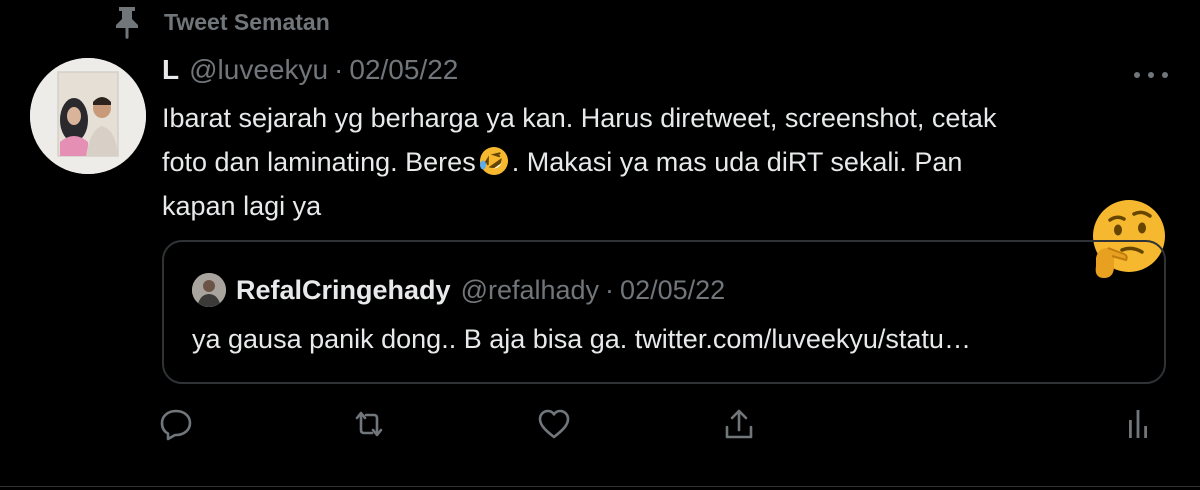 The image size is (1200, 490). What do you see at coordinates (530, 289) in the screenshot?
I see `quoted-author-handle: @refalhady` at bounding box center [530, 289].